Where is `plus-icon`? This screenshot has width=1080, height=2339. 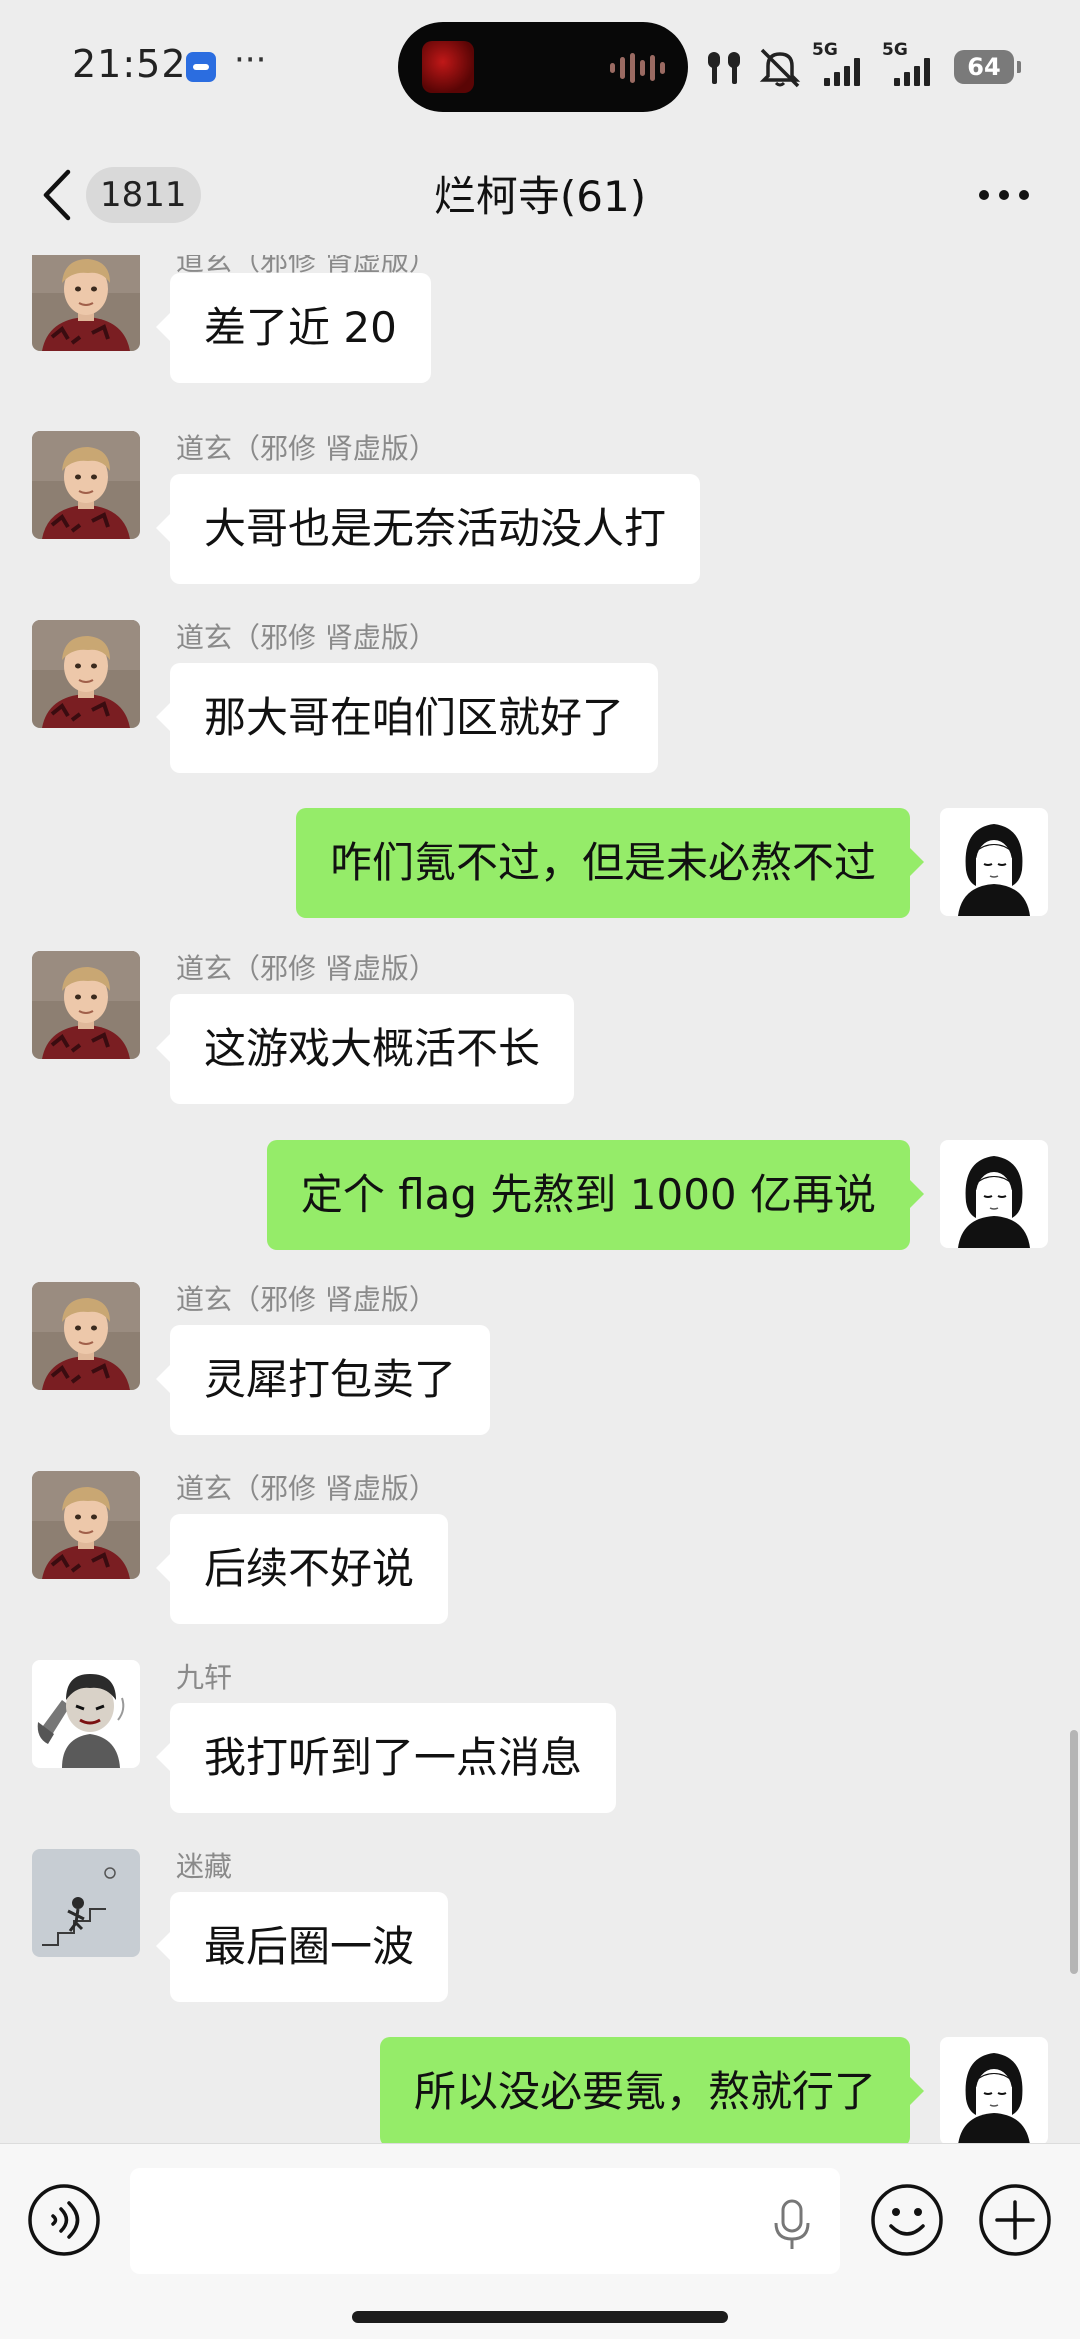
plus-icon is located at coordinates (1015, 2220).